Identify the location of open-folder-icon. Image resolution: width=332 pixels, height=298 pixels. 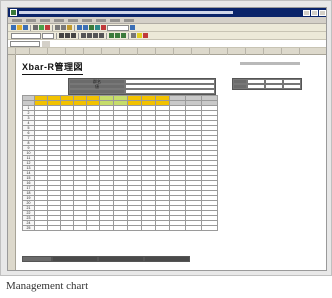
(19, 27).